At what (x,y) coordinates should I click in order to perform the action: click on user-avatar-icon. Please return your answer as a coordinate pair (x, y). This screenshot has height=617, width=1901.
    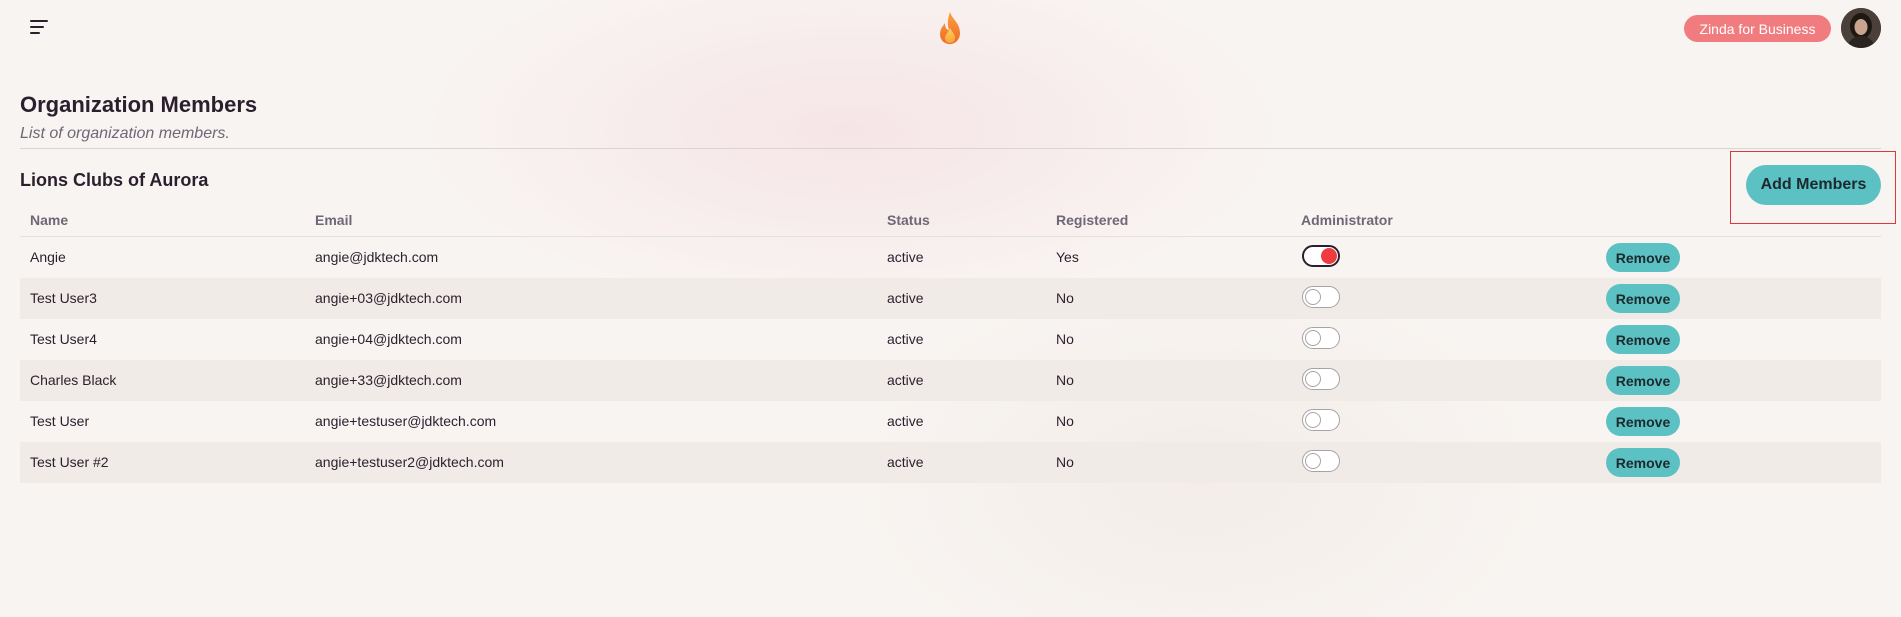
    Looking at the image, I should click on (1861, 28).